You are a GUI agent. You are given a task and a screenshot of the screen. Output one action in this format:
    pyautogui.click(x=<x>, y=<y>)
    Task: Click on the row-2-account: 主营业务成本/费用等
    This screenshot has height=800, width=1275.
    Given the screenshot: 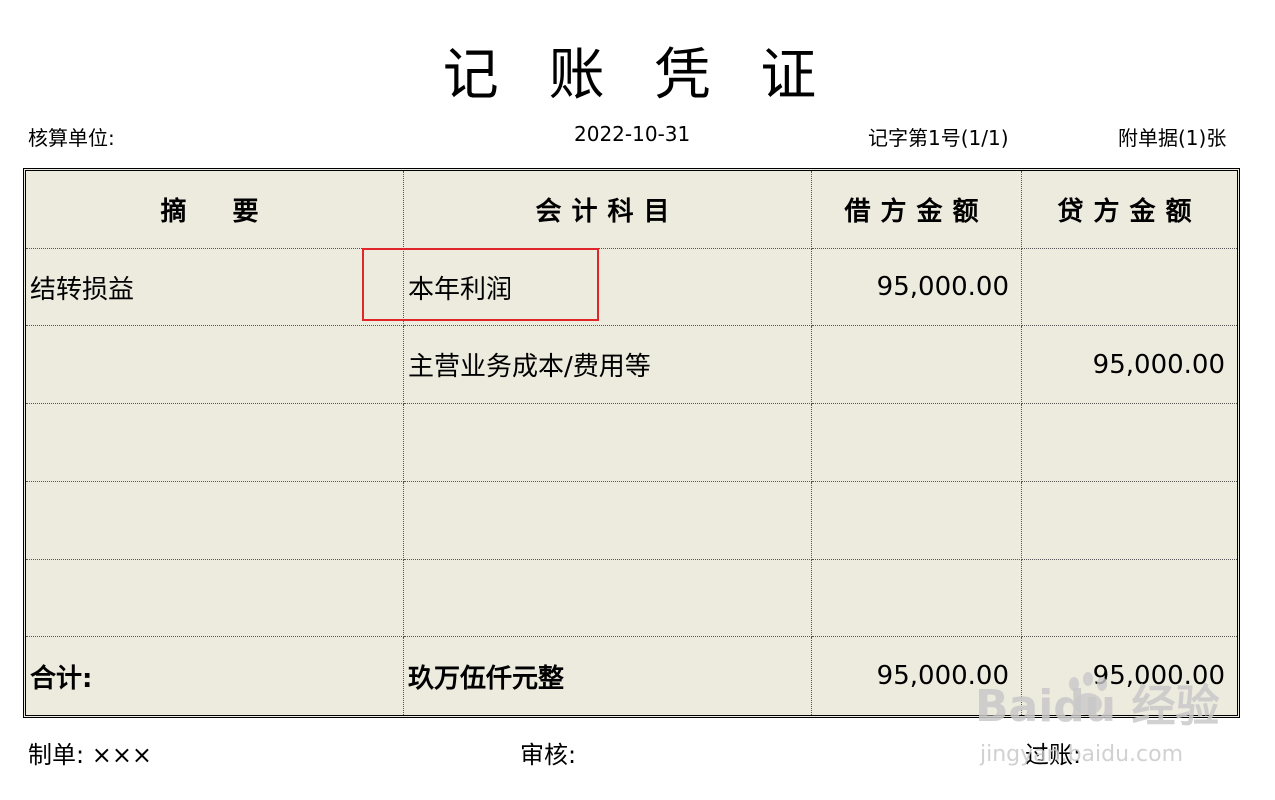 What is the action you would take?
    pyautogui.click(x=608, y=365)
    